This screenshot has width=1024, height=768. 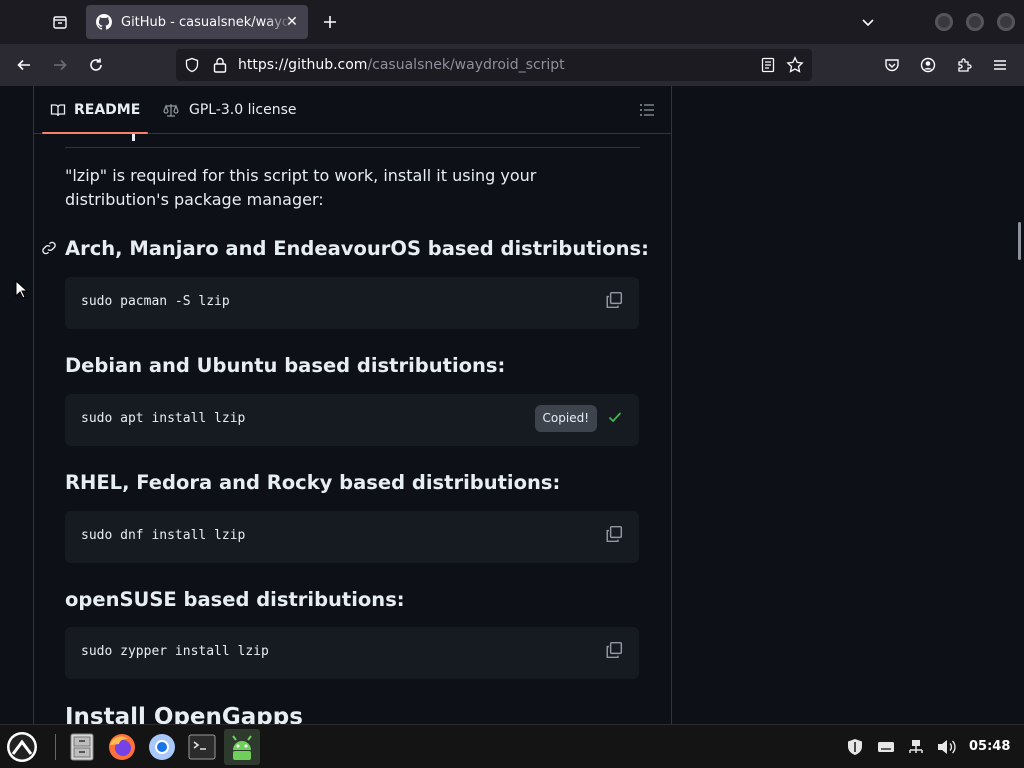 I want to click on file-cabinet-icon, so click(x=82, y=747).